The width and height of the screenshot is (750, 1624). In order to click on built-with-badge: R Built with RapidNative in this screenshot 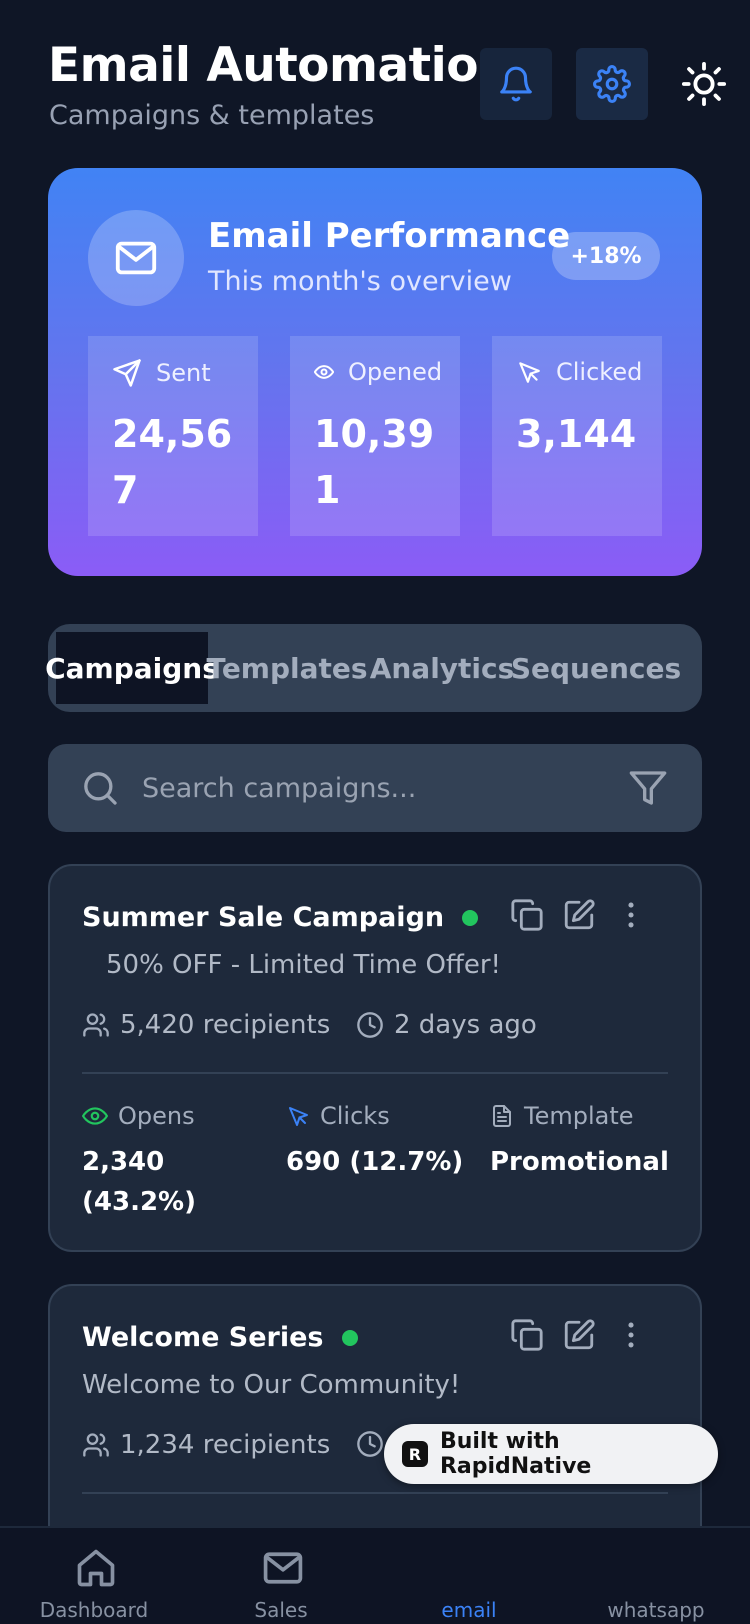, I will do `click(551, 1454)`.